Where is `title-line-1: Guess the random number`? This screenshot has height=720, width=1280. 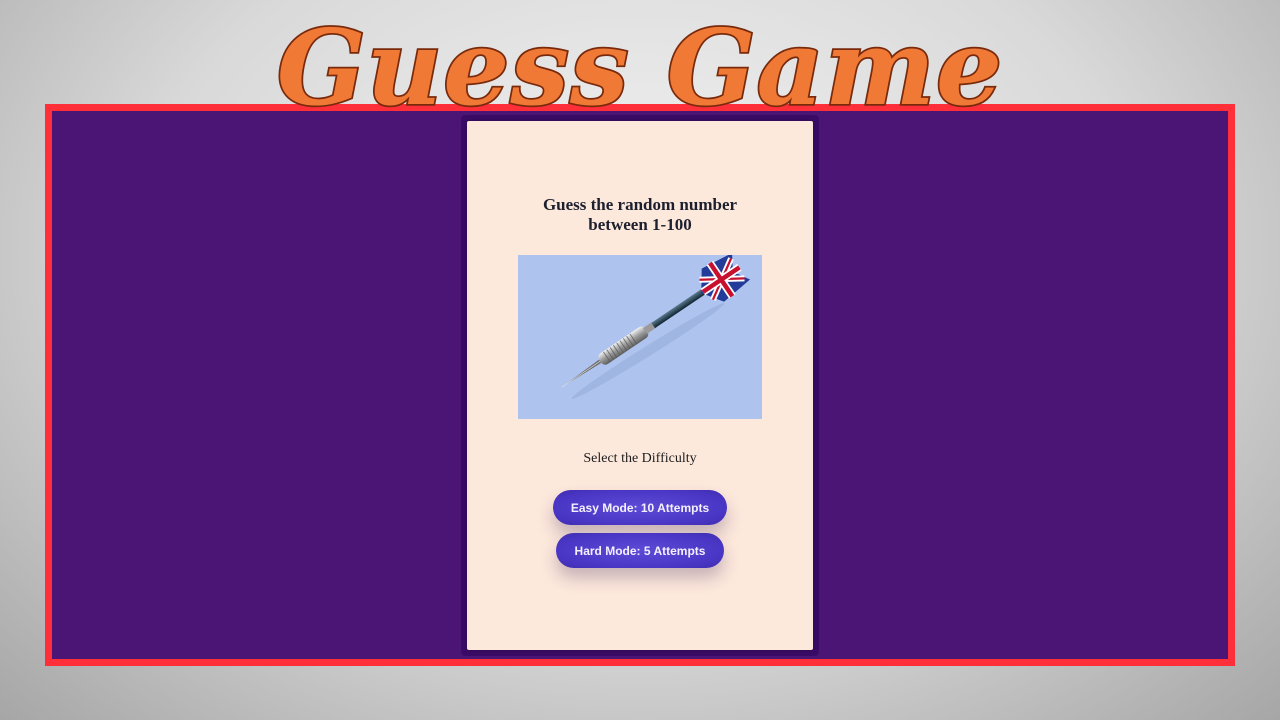 title-line-1: Guess the random number is located at coordinates (640, 204).